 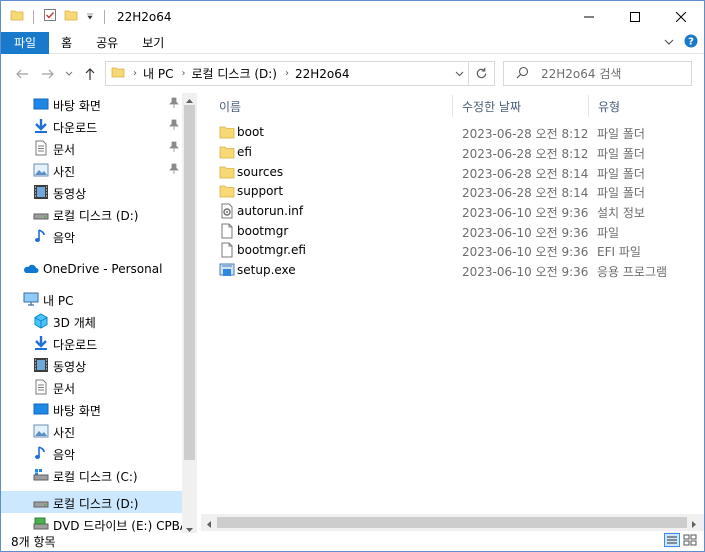 I want to click on nav-item-dvd-drive: DVD 드라이브 (E:) CPBA, so click(x=94, y=523).